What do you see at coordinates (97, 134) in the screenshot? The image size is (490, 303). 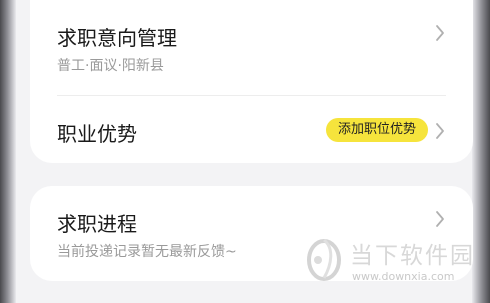 I see `career-advantage-title: 职业优势` at bounding box center [97, 134].